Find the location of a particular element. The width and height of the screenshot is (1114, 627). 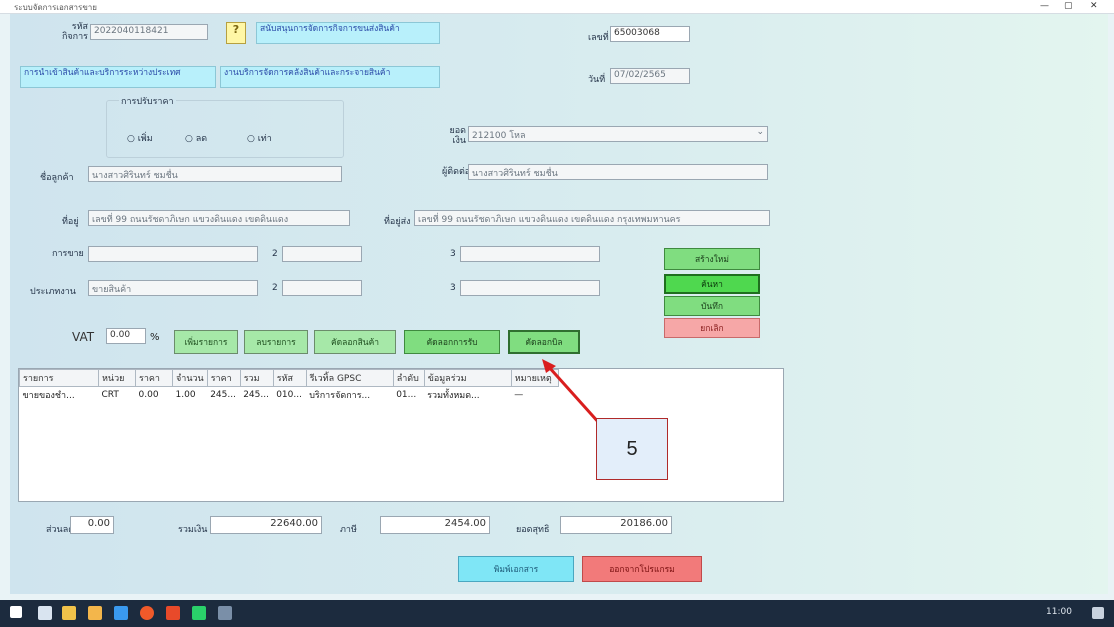

annotation-arrow is located at coordinates (572, 392).